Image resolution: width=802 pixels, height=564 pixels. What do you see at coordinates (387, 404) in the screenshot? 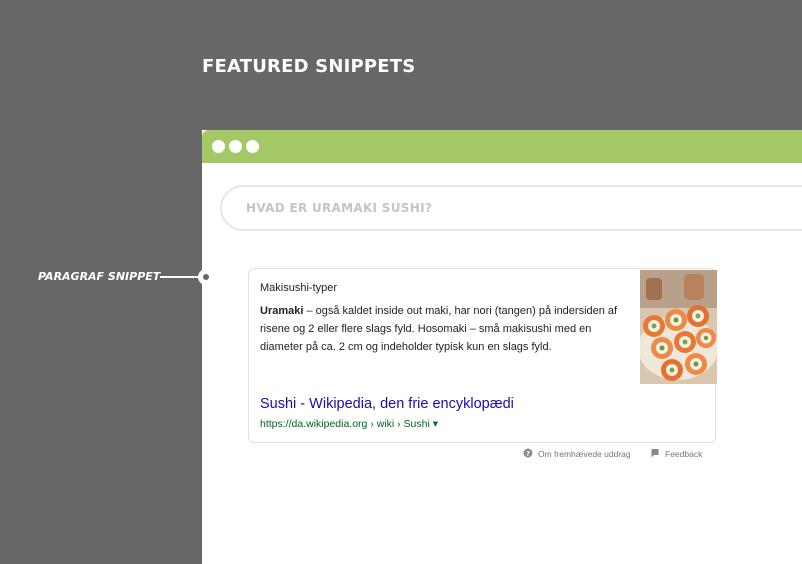
I see `snippet-result-link: Sushi - Wikipedia, den frie encyklopædi` at bounding box center [387, 404].